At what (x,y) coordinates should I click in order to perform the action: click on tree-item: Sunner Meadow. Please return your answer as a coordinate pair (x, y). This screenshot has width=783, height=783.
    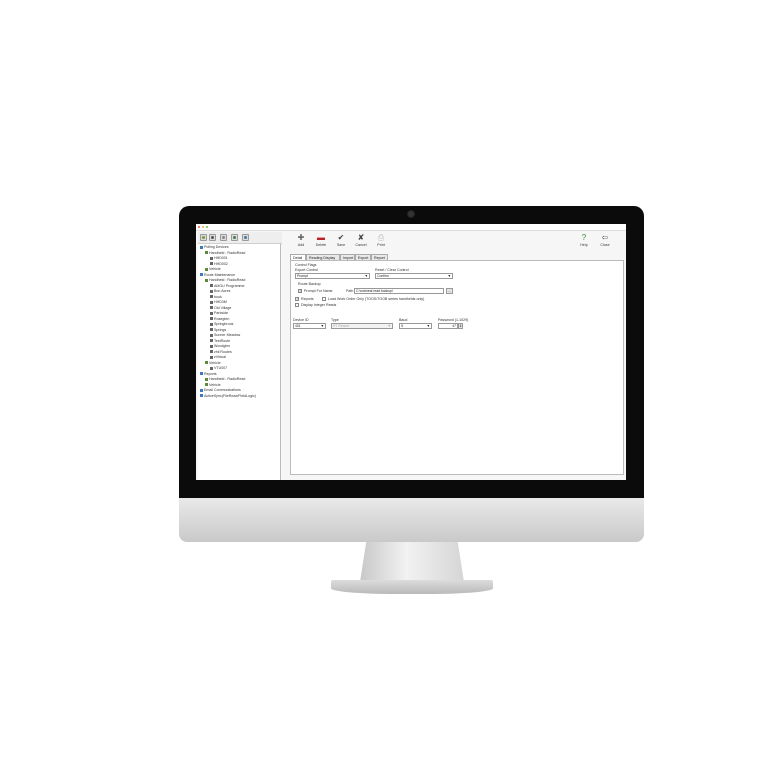
    Looking at the image, I should click on (225, 335).